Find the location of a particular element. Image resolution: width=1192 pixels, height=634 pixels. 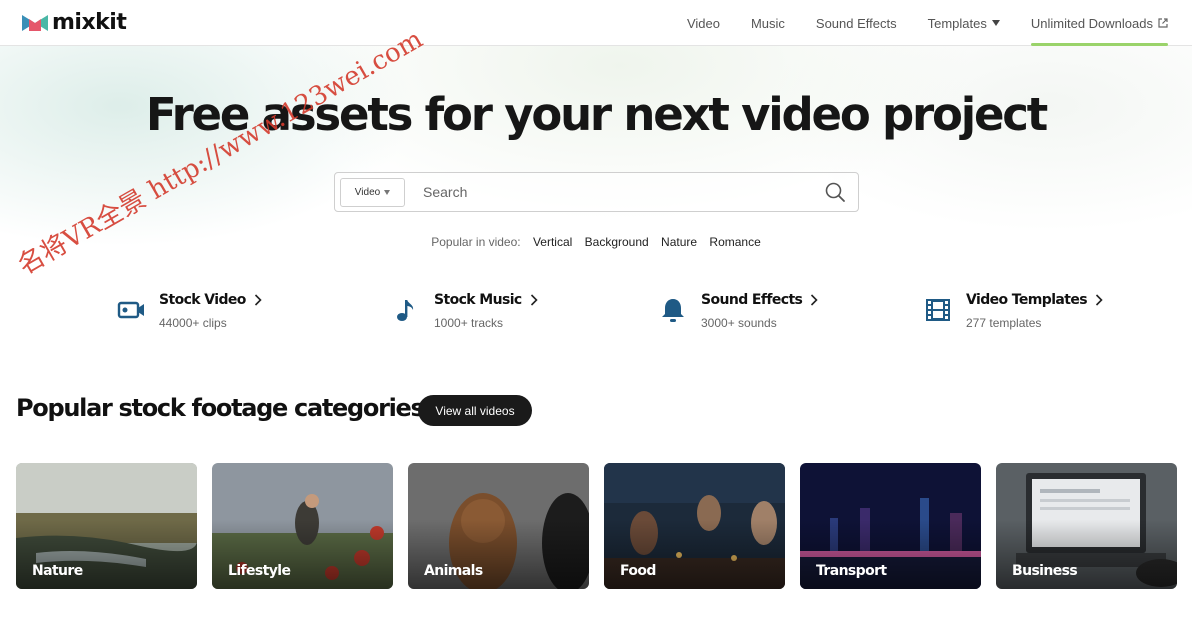

asset-subtitle: 3000+ sounds is located at coordinates (739, 323).